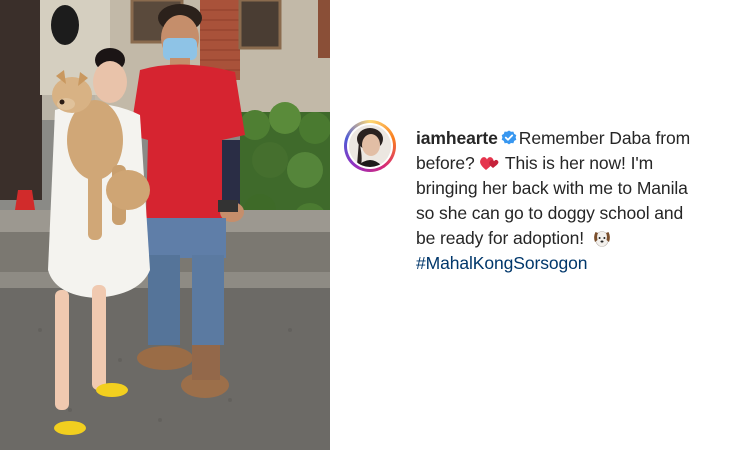 Image resolution: width=750 pixels, height=450 pixels. What do you see at coordinates (501, 263) in the screenshot?
I see `hashtag-link: #MahalKongSorsogon` at bounding box center [501, 263].